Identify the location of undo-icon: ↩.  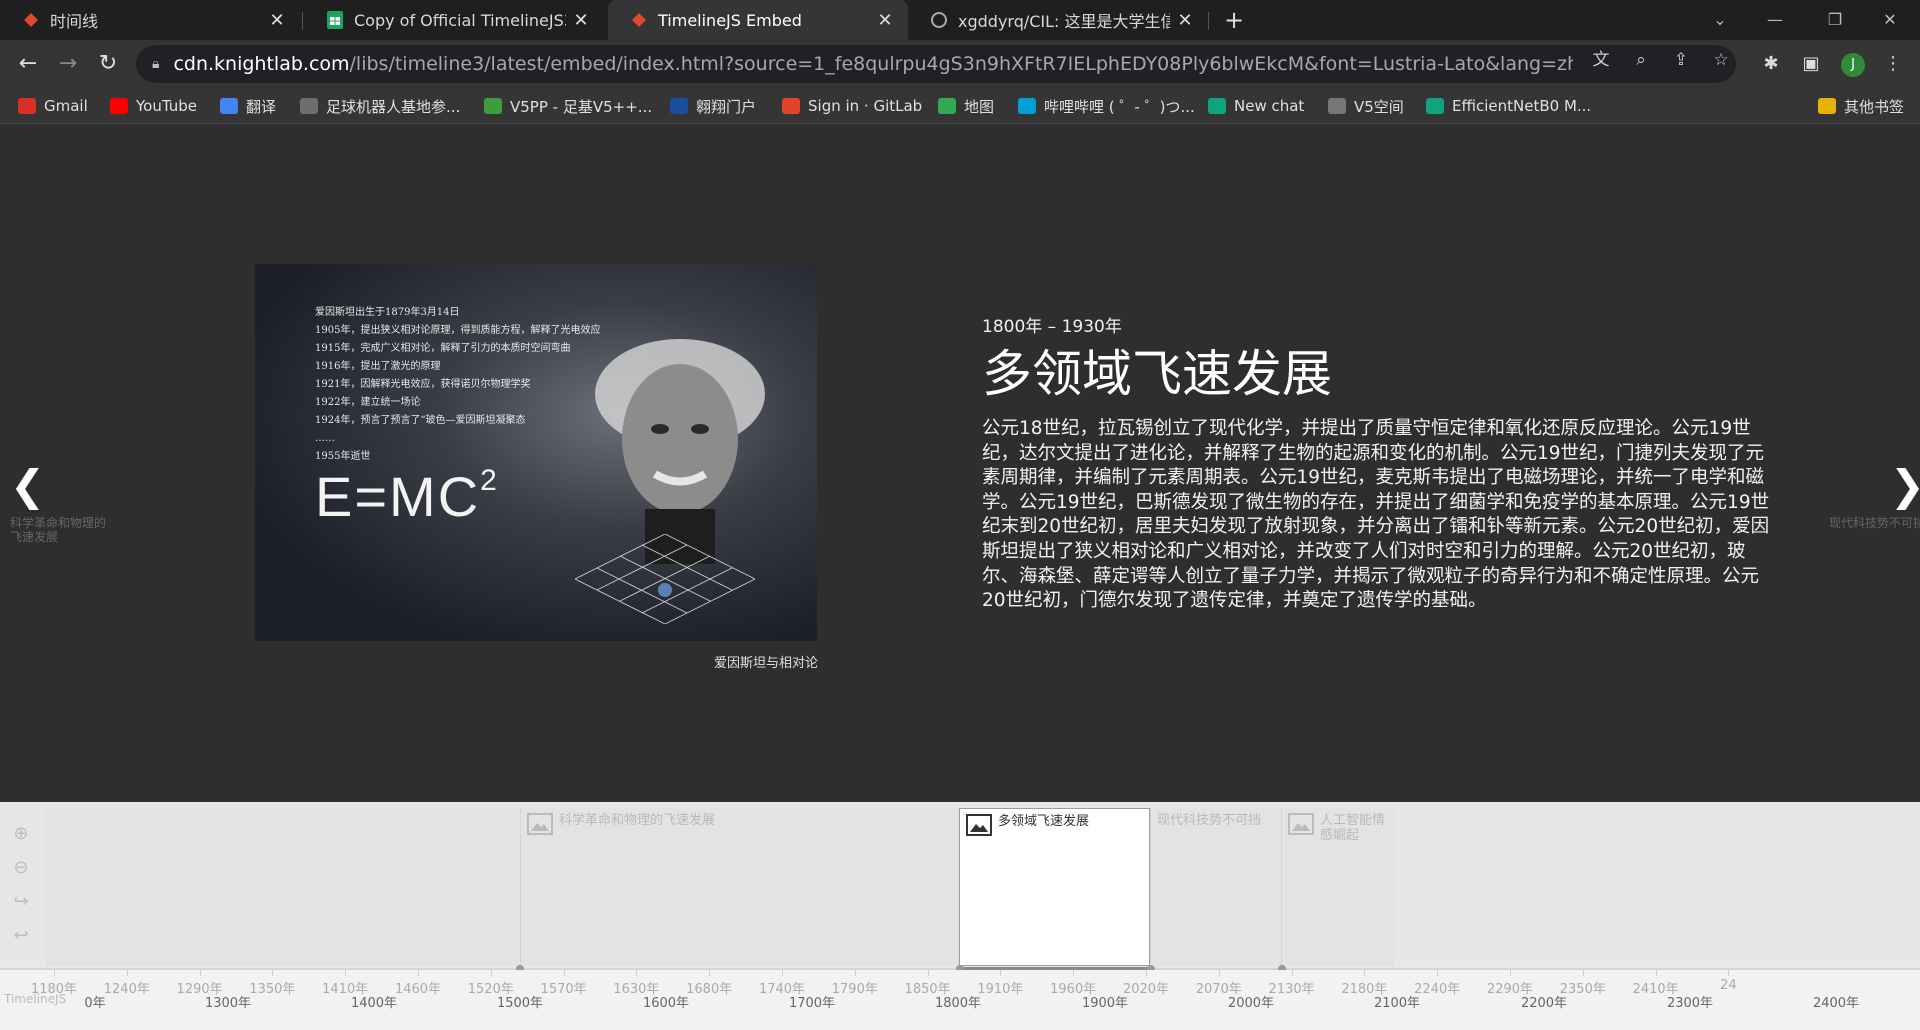
(21, 936).